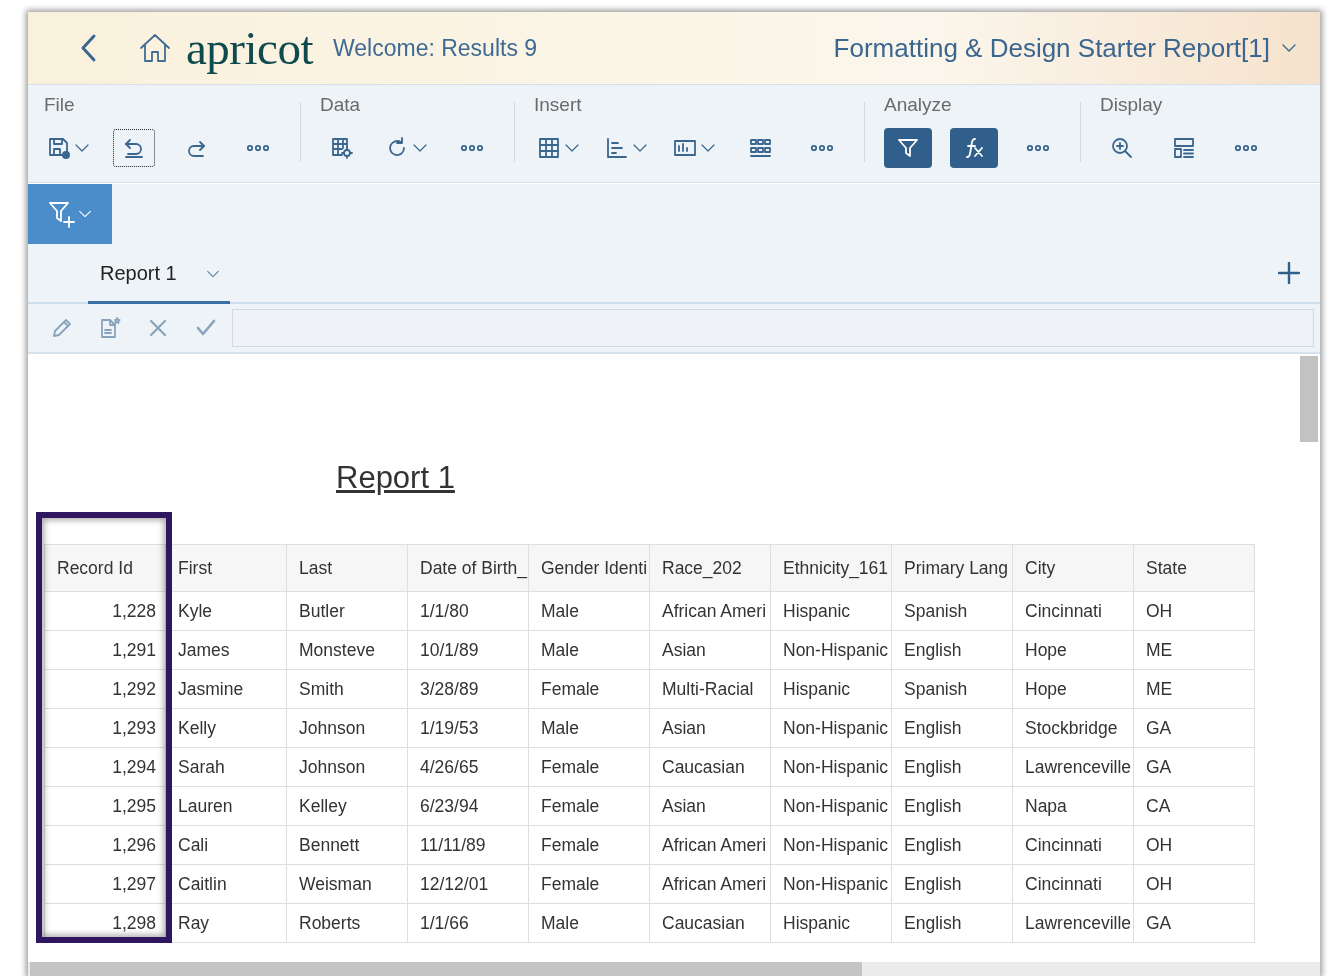 The height and width of the screenshot is (976, 1337). I want to click on column-header: State, so click(1194, 568).